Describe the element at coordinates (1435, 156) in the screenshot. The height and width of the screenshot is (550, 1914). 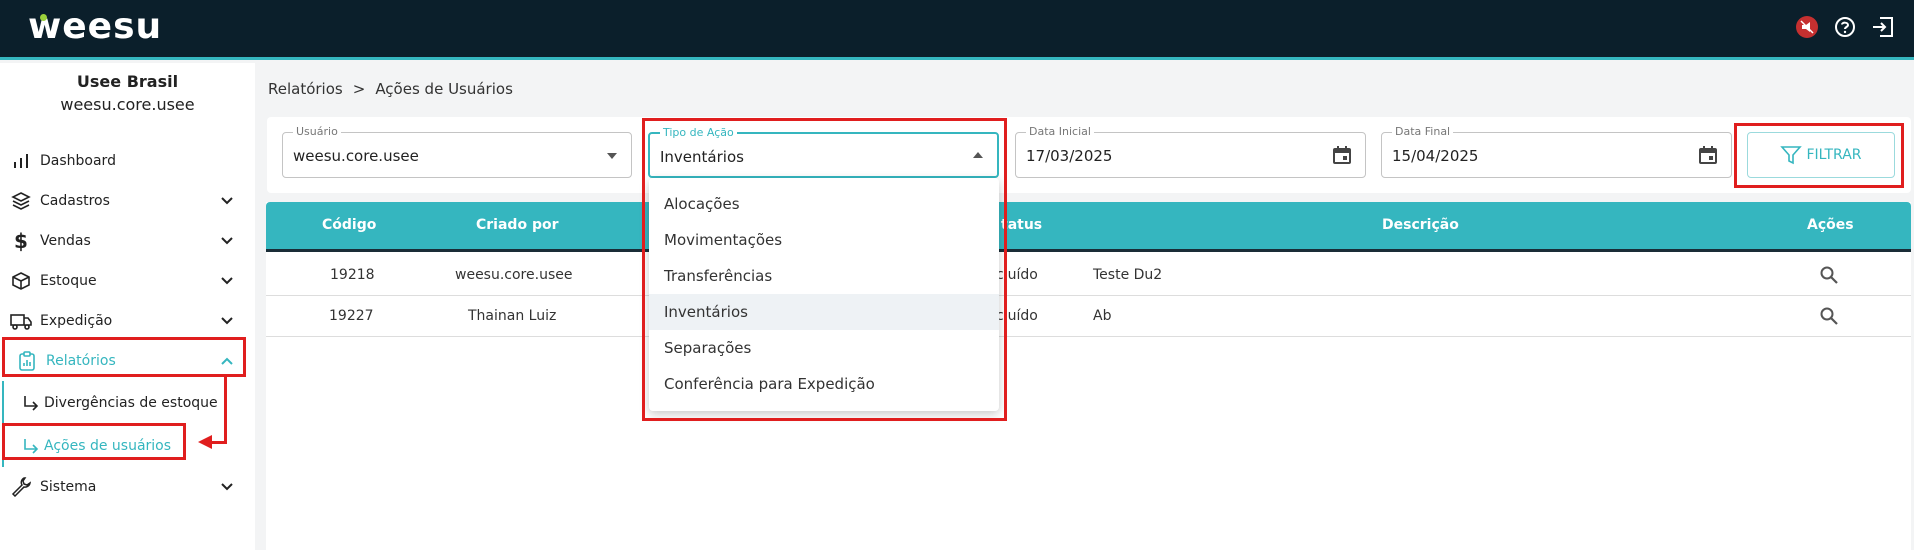
I see `data-final-value: 15/04/2025` at that location.